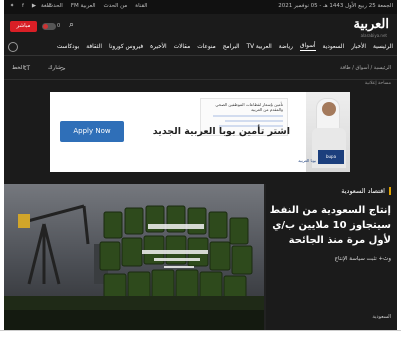 The height and width of the screenshot is (352, 401). Describe the element at coordinates (23, 6) in the screenshot. I see `facebook-icon: f` at that location.